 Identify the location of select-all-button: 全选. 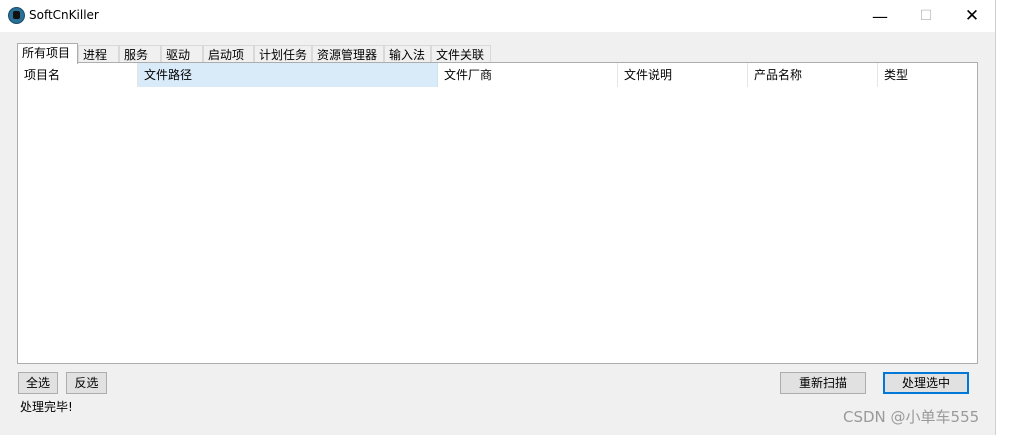
(38, 383).